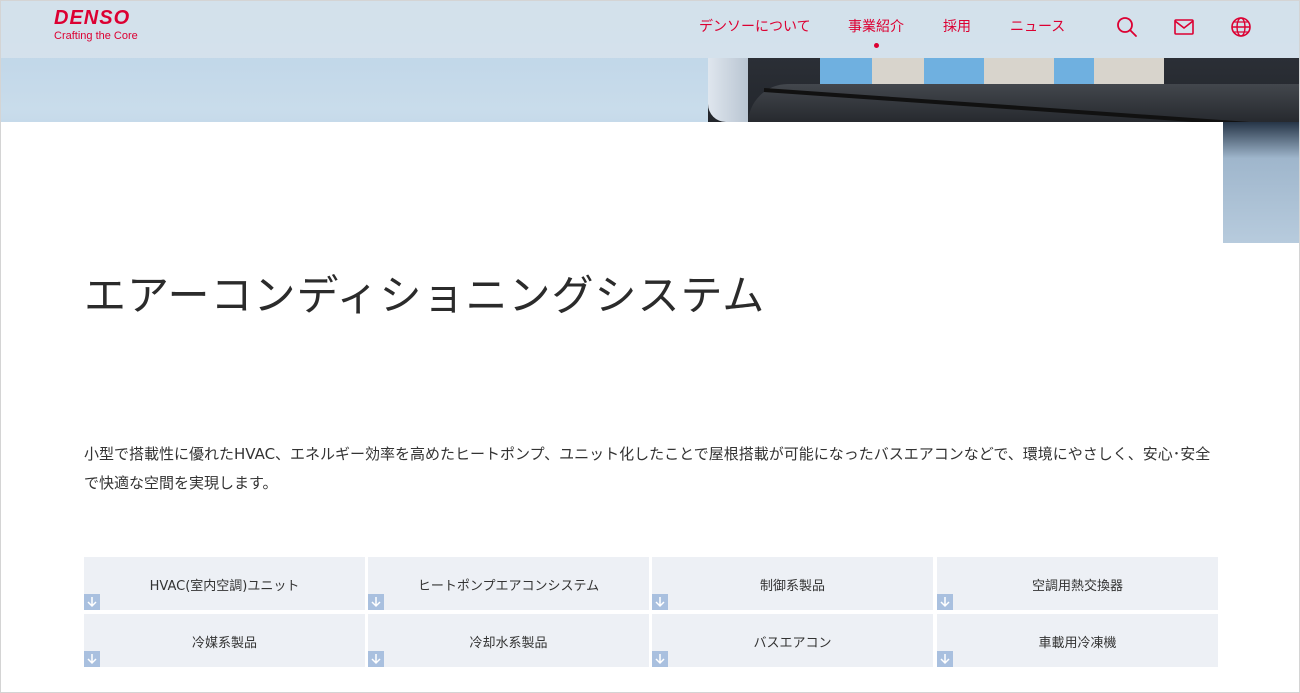 This screenshot has width=1300, height=693. I want to click on category-tile-label: ヒートポンプエアコンシステム, so click(508, 586).